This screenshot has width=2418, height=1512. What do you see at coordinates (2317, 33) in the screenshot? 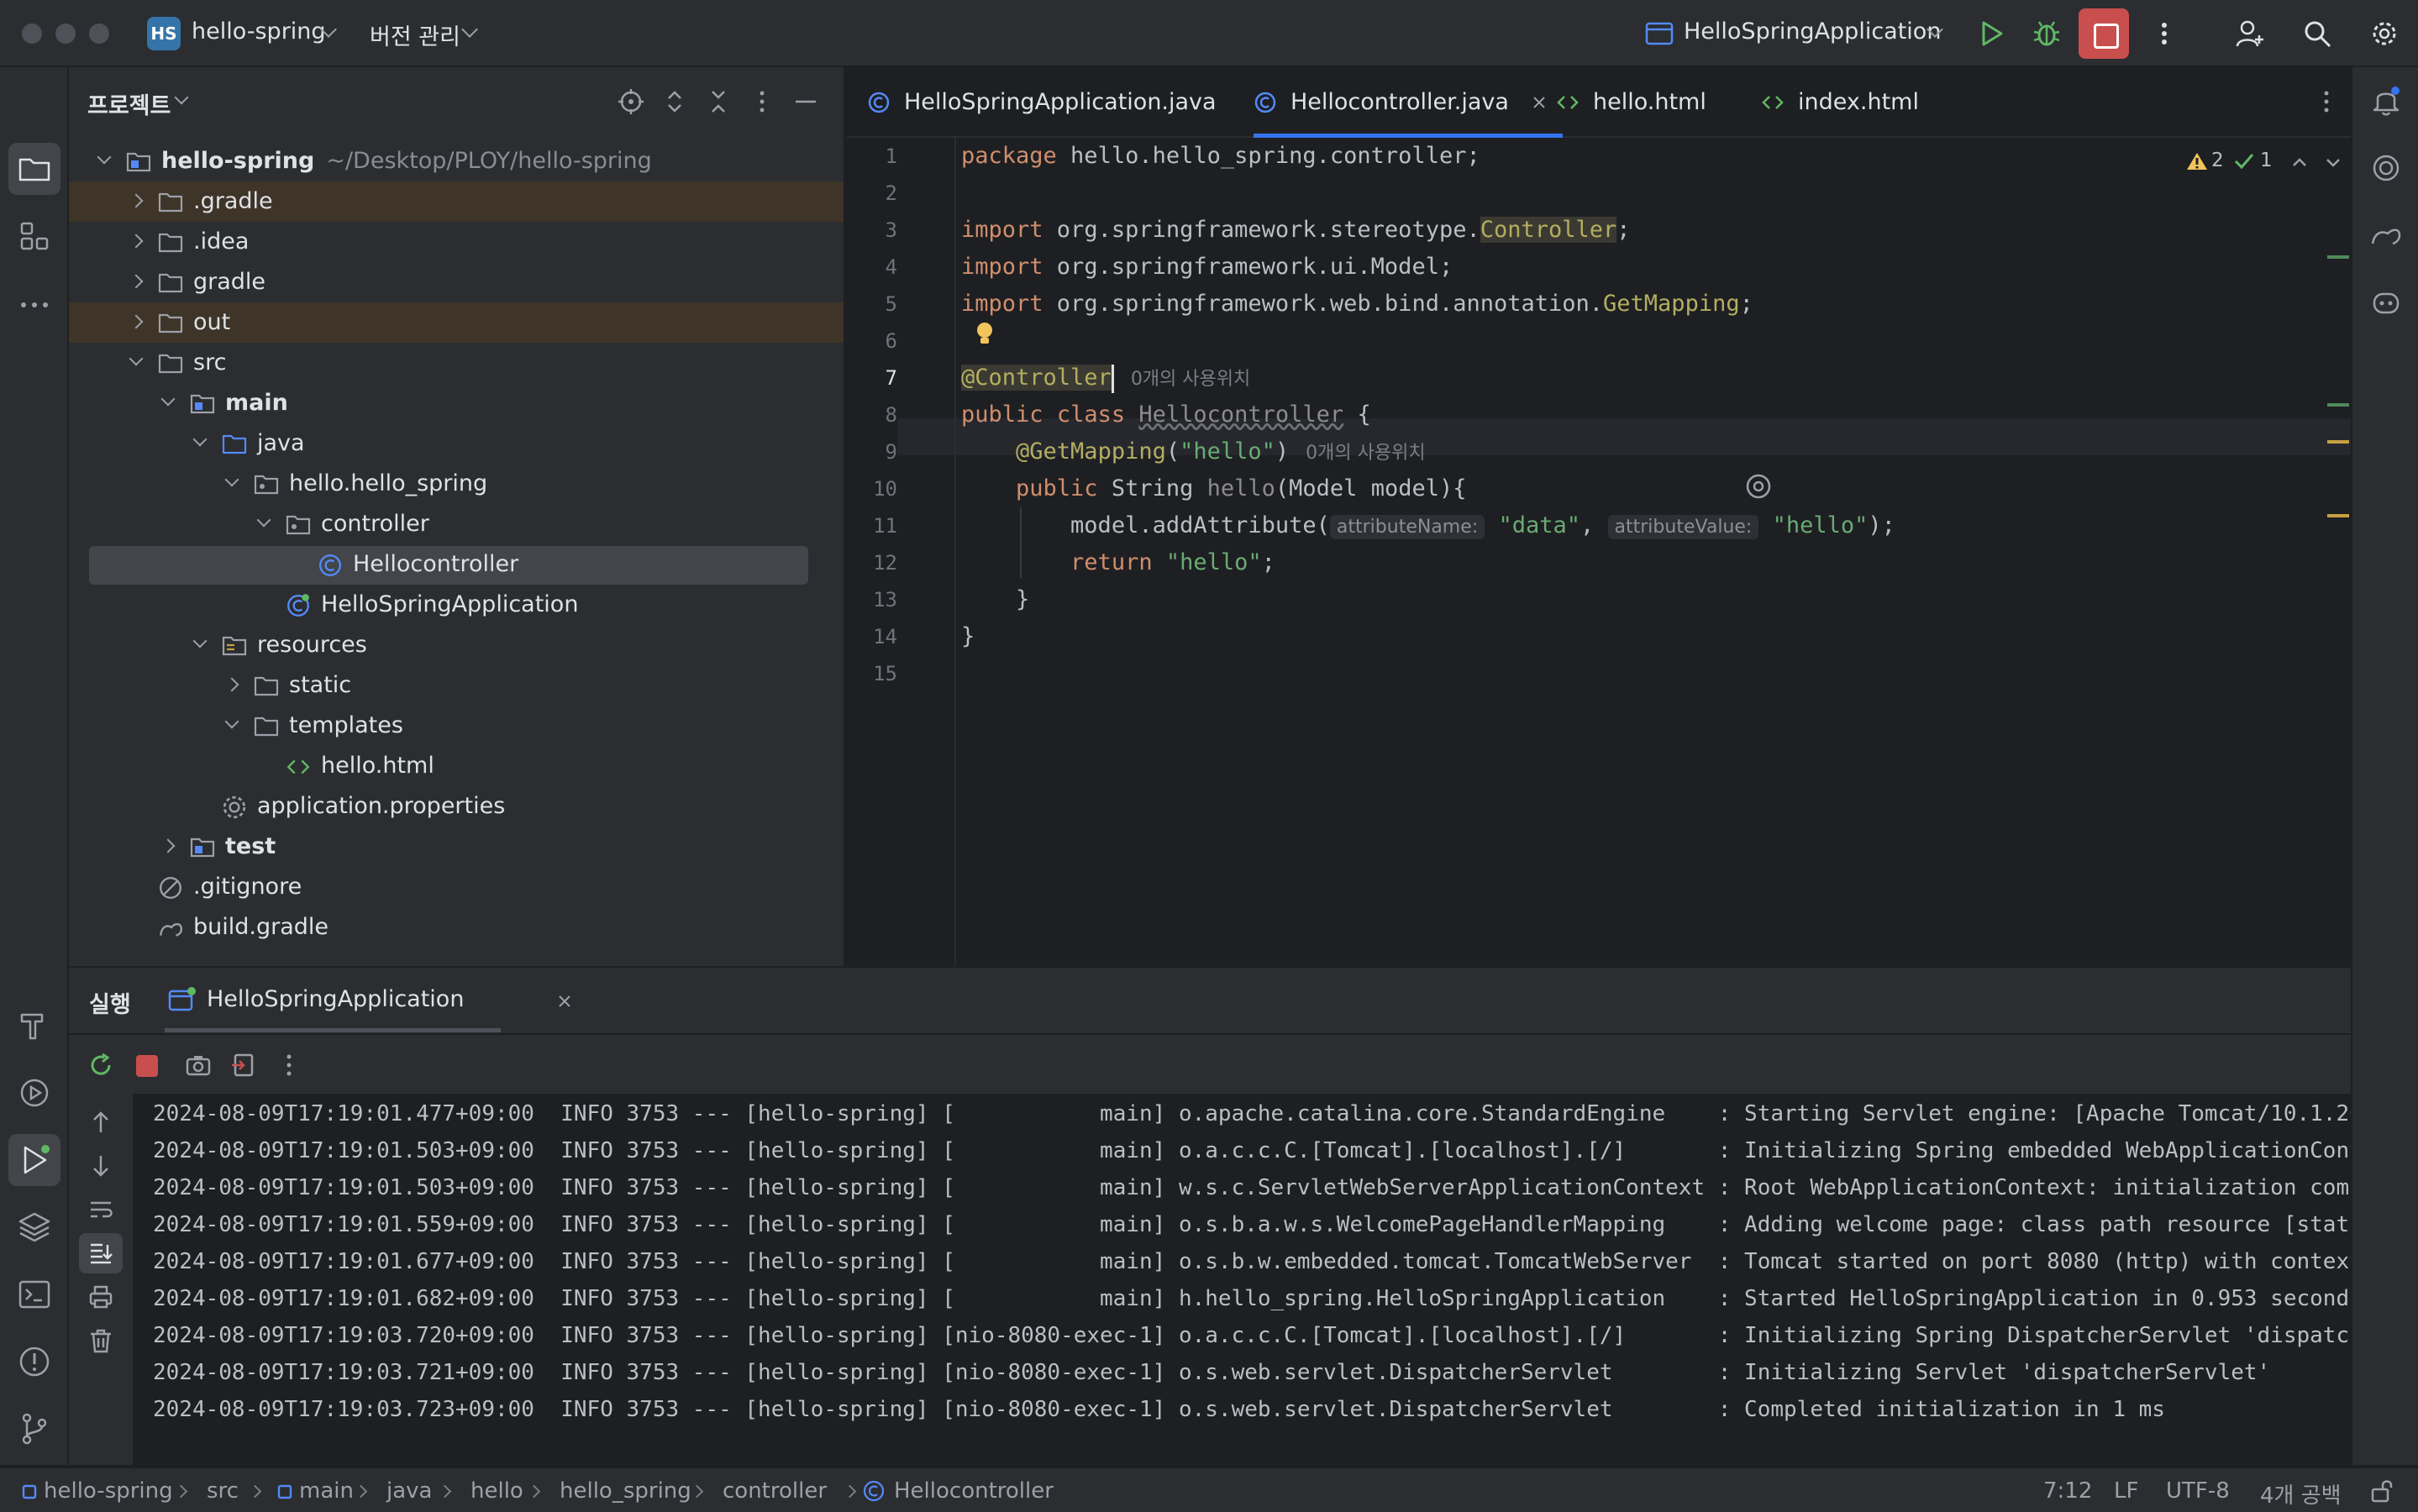
I see `search-icon` at bounding box center [2317, 33].